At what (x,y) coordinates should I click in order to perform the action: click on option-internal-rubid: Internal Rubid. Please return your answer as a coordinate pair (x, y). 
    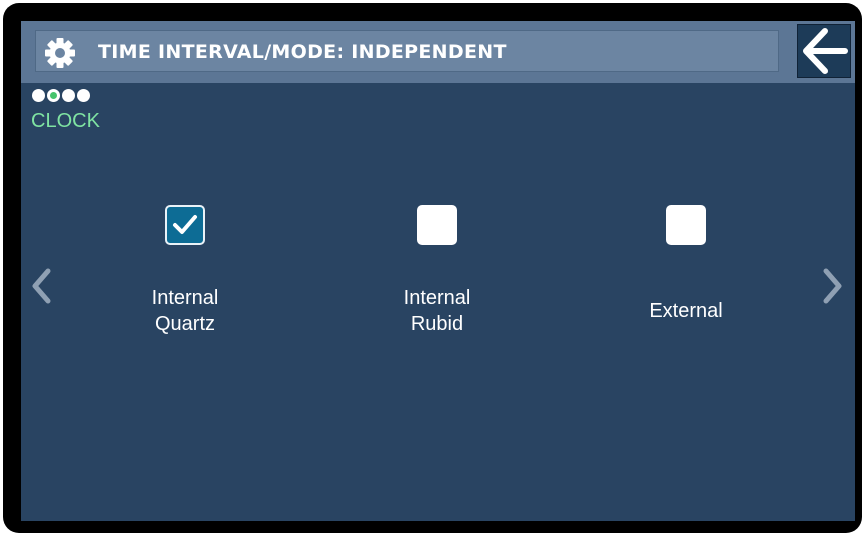
    Looking at the image, I should click on (437, 271).